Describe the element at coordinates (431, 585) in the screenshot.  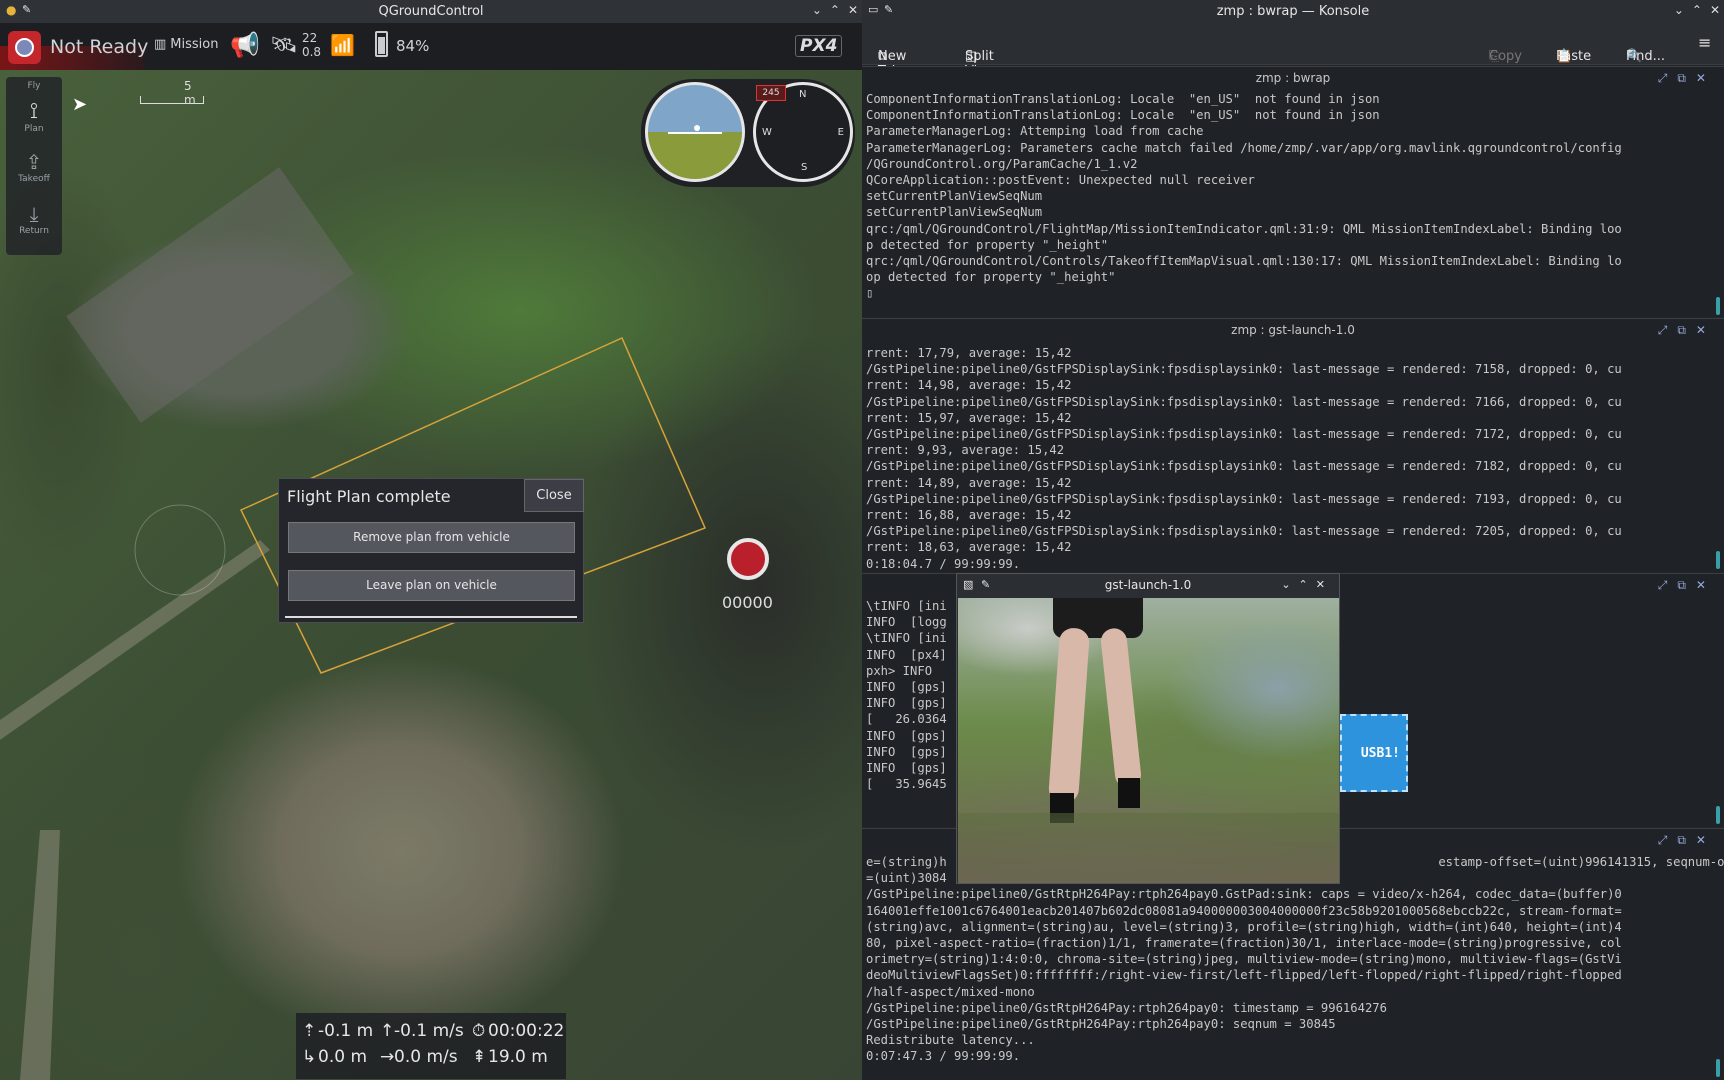
I see `leave-plan-button: Leave plan on vehicle` at that location.